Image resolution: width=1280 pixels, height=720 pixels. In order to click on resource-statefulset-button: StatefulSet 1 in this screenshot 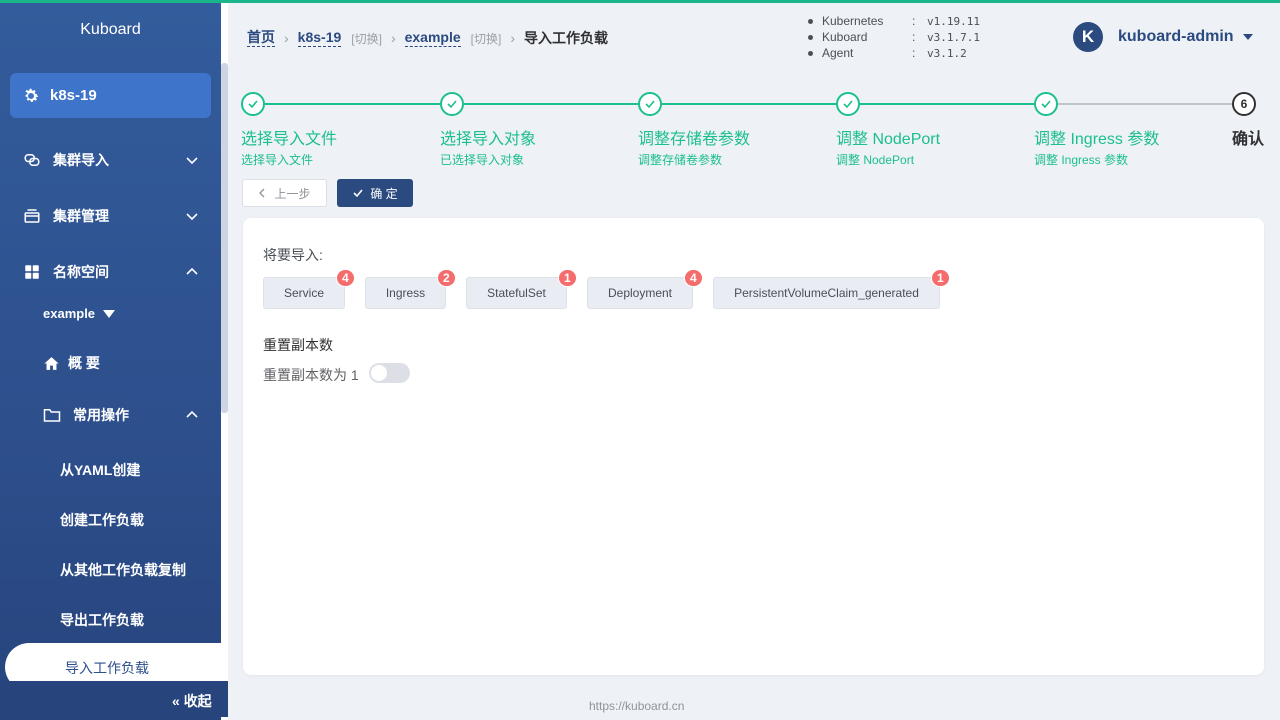, I will do `click(521, 289)`.